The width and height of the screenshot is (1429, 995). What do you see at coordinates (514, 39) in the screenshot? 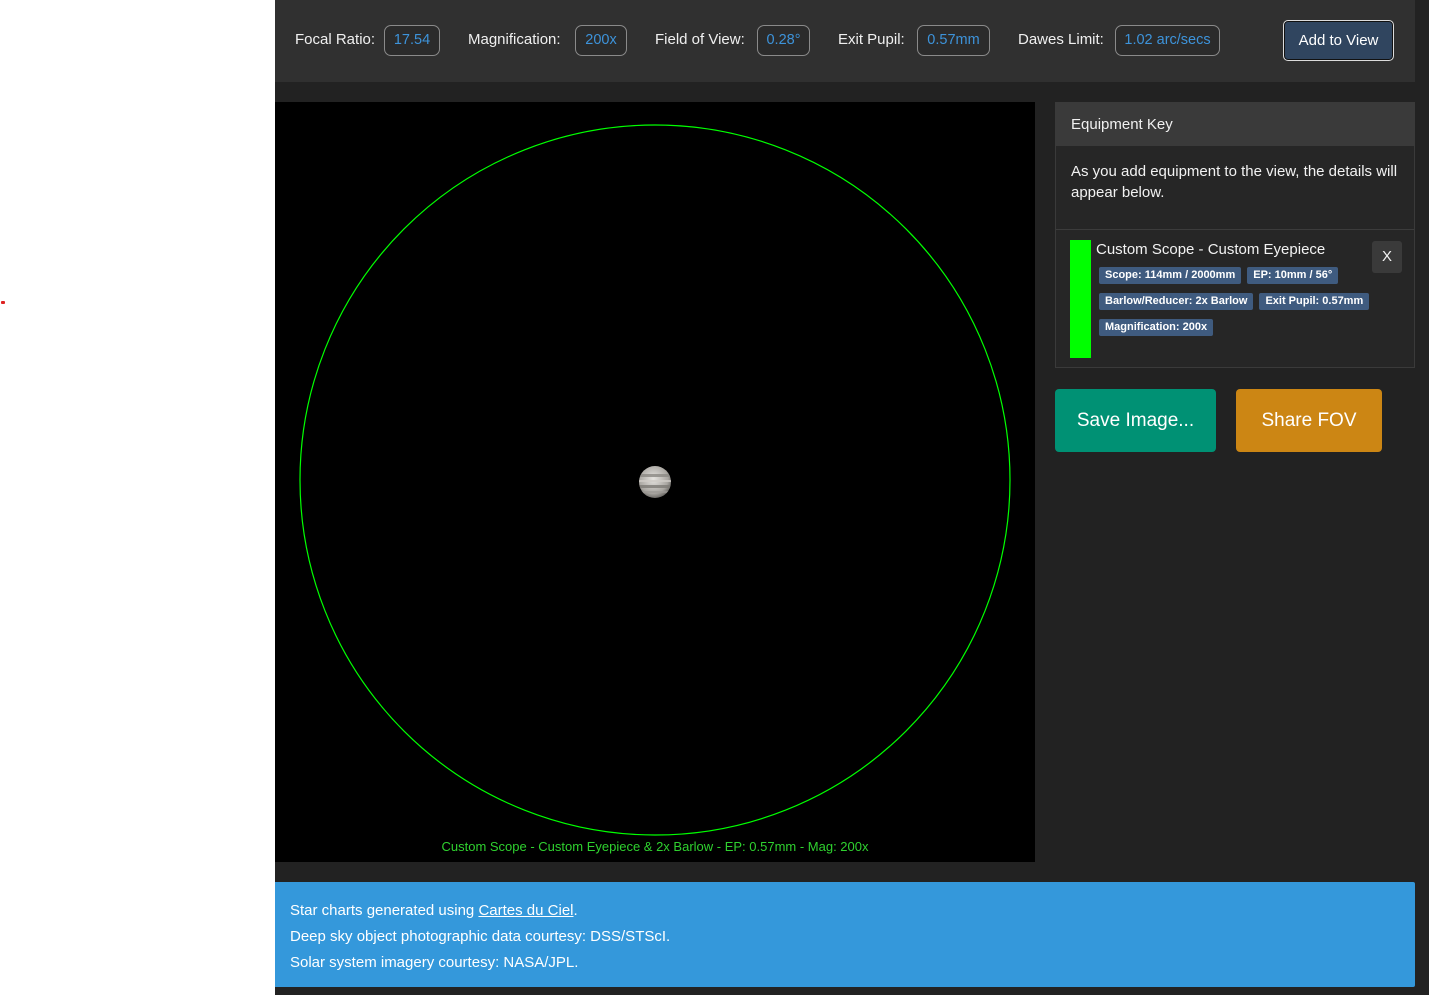
I see `magnification-label: Magnification:` at bounding box center [514, 39].